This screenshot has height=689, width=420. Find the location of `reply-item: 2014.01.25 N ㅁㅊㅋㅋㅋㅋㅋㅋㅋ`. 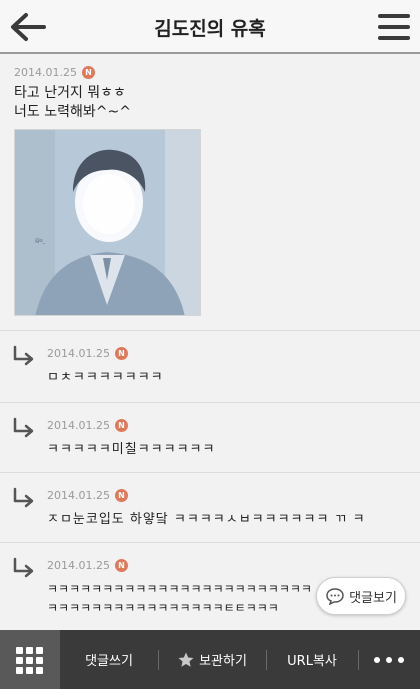

reply-item: 2014.01.25 N ㅁㅊㅋㅋㅋㅋㅋㅋㅋ is located at coordinates (210, 367).